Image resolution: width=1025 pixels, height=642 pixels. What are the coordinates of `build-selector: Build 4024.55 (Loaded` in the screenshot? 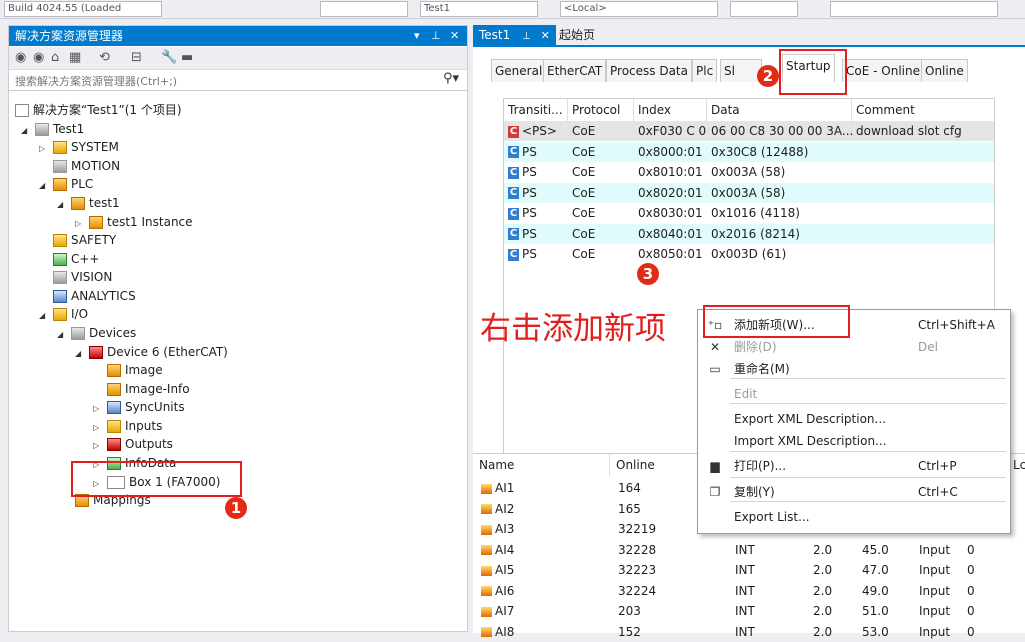 It's located at (83, 9).